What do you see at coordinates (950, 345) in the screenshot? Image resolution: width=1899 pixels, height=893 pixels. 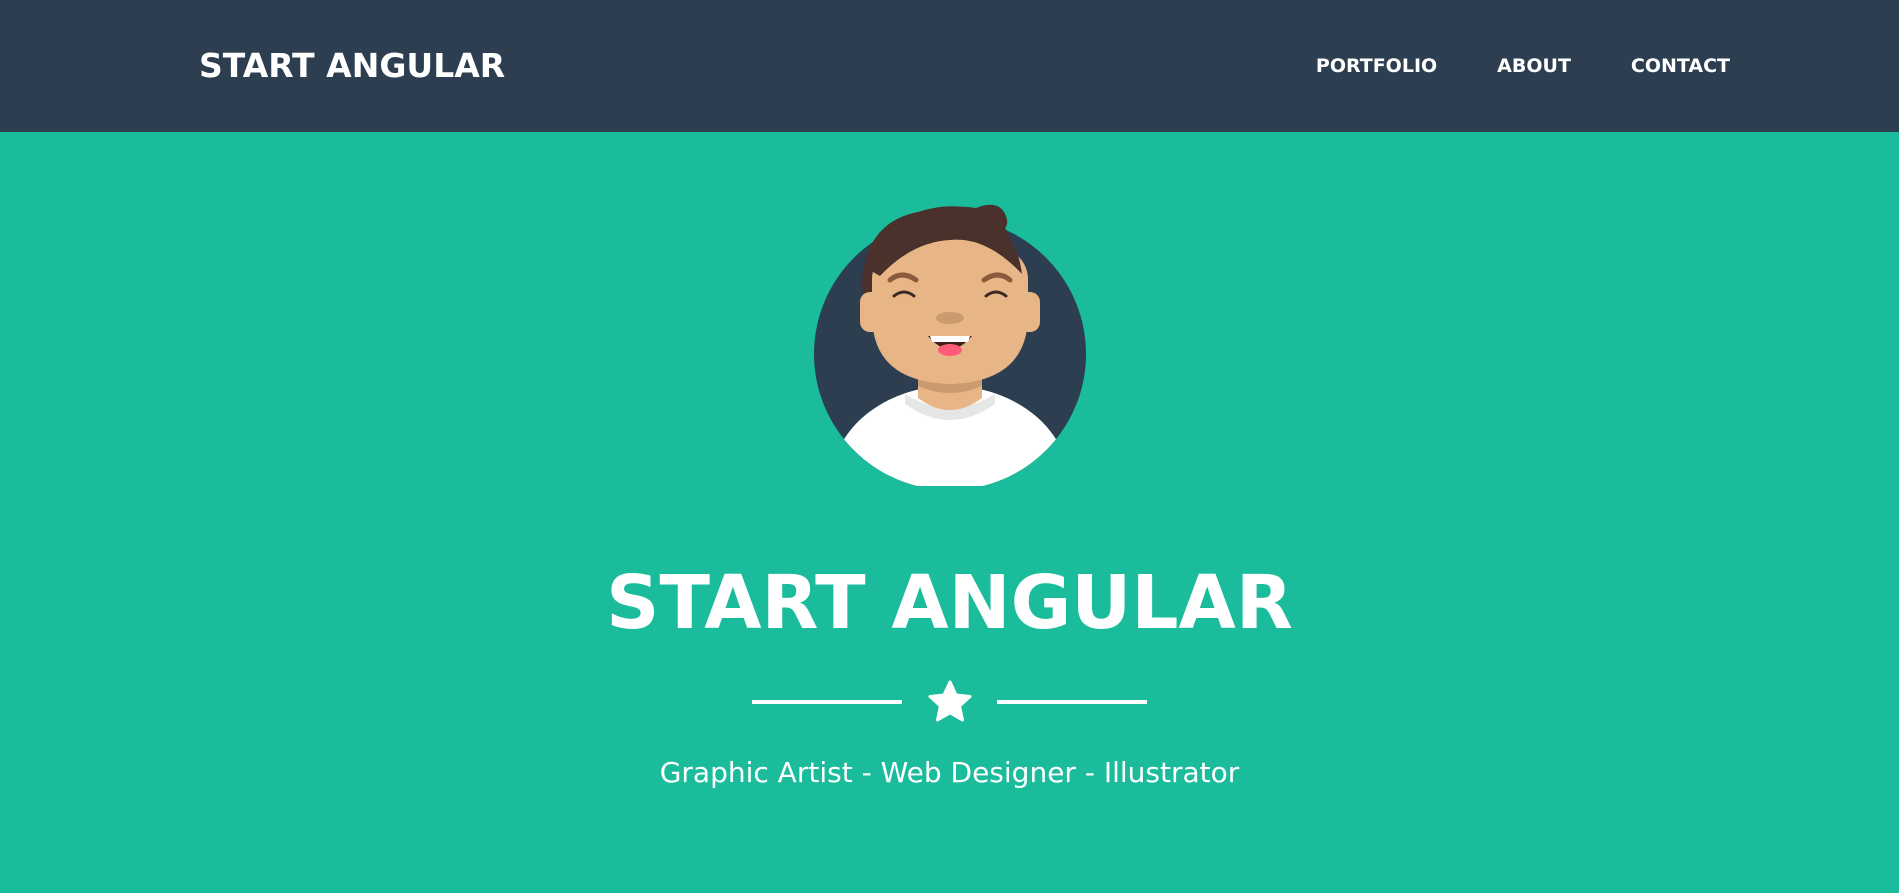 I see `smiling-person-avatar-icon` at bounding box center [950, 345].